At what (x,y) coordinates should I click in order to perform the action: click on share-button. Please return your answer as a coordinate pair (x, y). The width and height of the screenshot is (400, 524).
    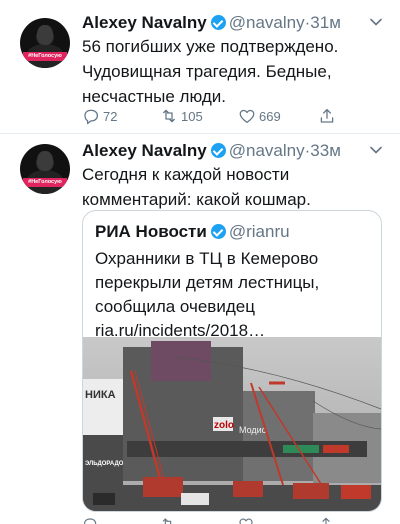
    Looking at the image, I should click on (328, 116).